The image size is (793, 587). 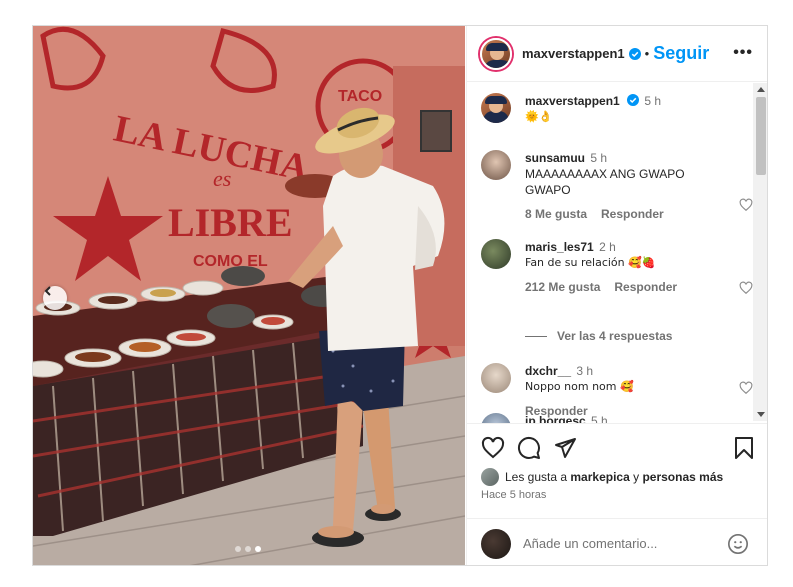 What do you see at coordinates (760, 252) in the screenshot?
I see `comments-scrollbar` at bounding box center [760, 252].